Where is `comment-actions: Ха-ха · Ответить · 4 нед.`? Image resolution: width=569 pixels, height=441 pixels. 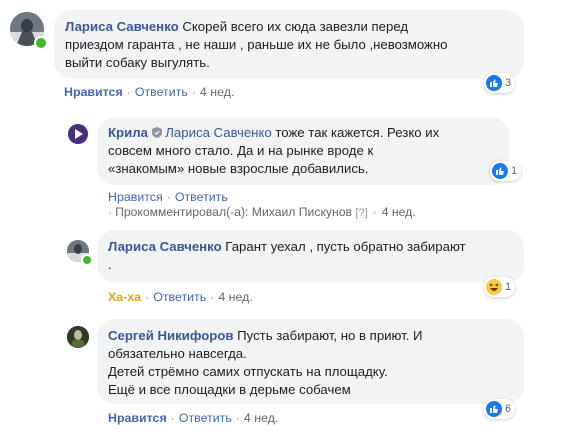 comment-actions: Ха-ха · Ответить · 4 нед. is located at coordinates (180, 297).